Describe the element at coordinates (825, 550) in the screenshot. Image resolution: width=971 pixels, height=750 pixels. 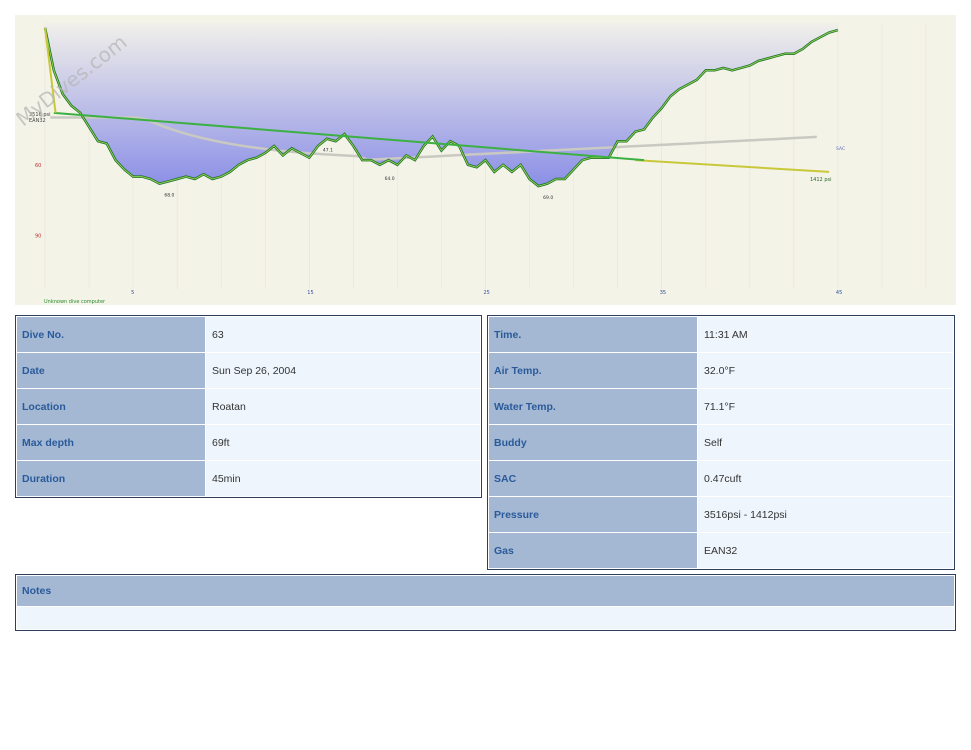
I see `info-value: EAN32` at that location.